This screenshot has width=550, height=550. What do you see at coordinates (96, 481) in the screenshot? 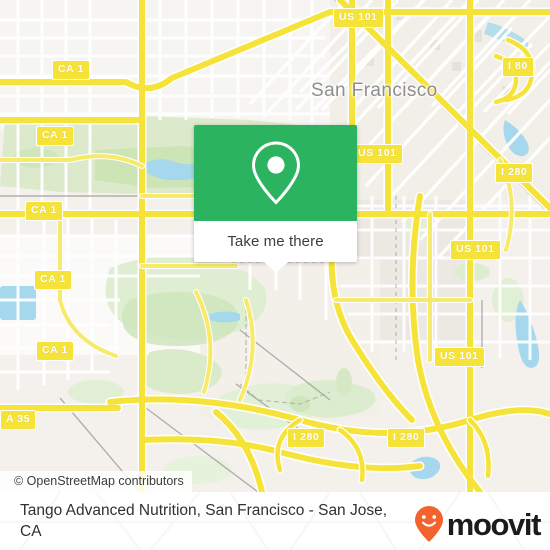
I see `map-attribution: © OpenStreetMap contributors` at bounding box center [96, 481].